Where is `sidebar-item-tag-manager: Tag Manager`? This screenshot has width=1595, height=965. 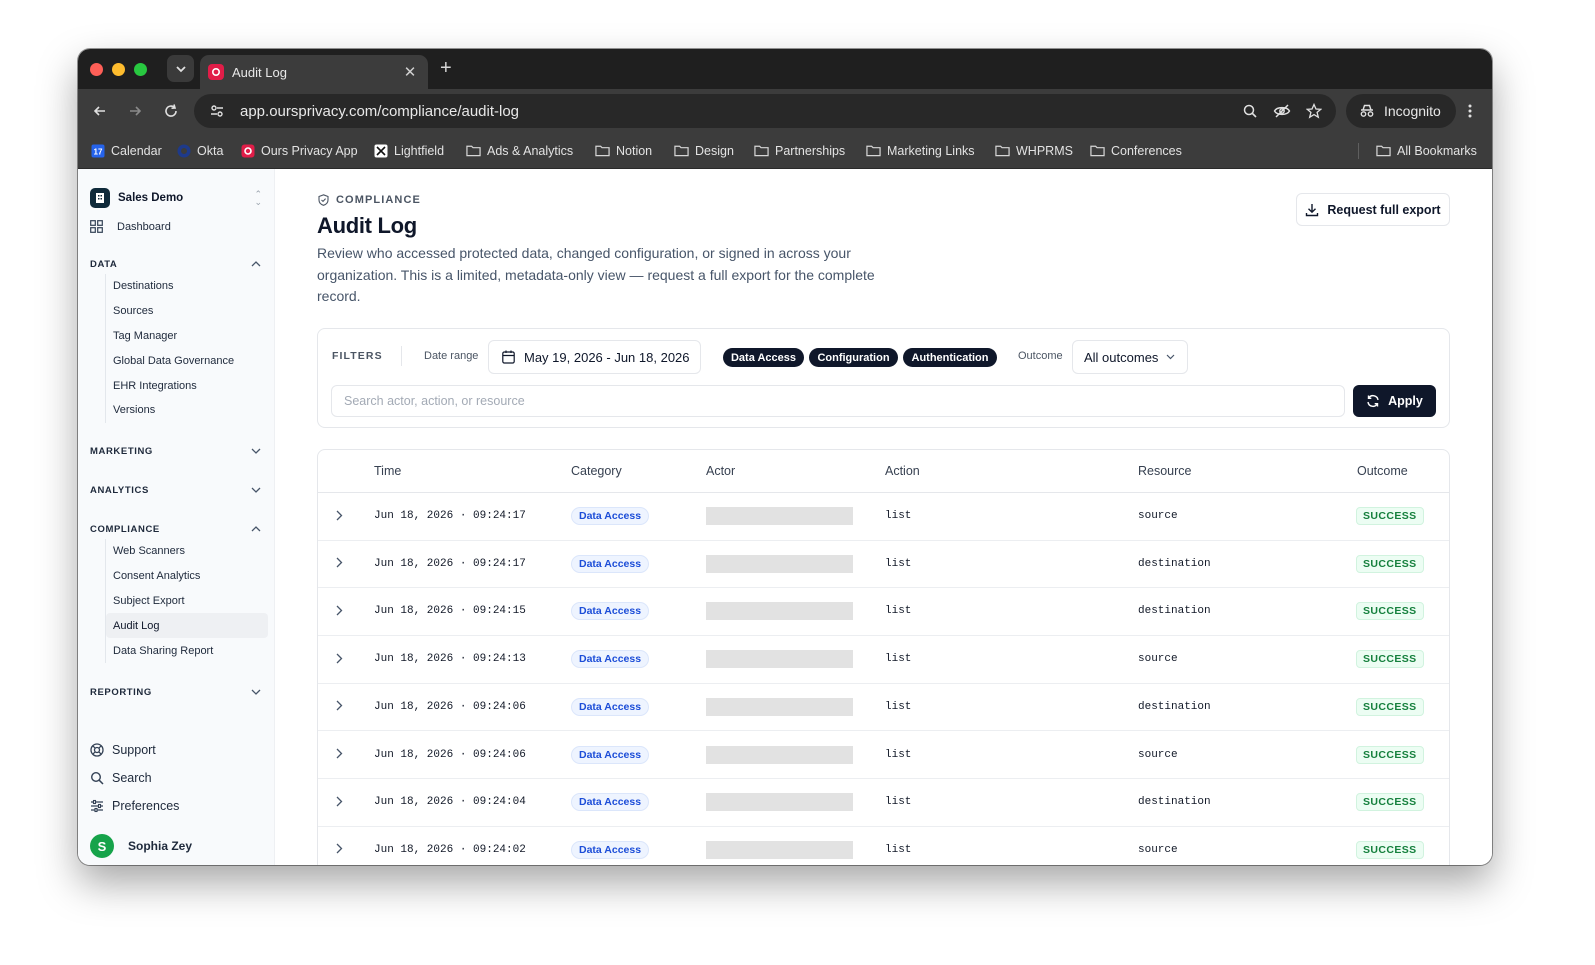 sidebar-item-tag-manager: Tag Manager is located at coordinates (187, 336).